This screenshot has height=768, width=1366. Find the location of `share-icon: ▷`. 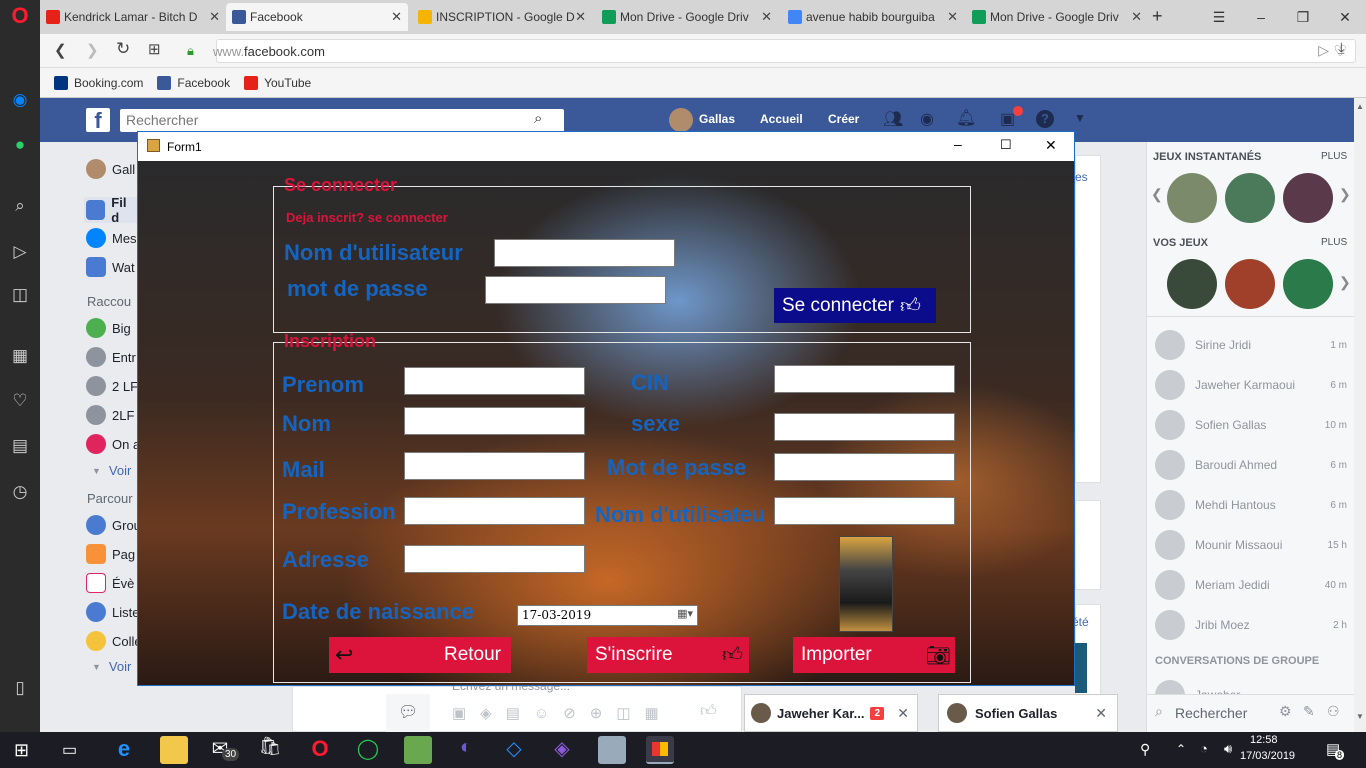

share-icon: ▷ is located at coordinates (1323, 50).